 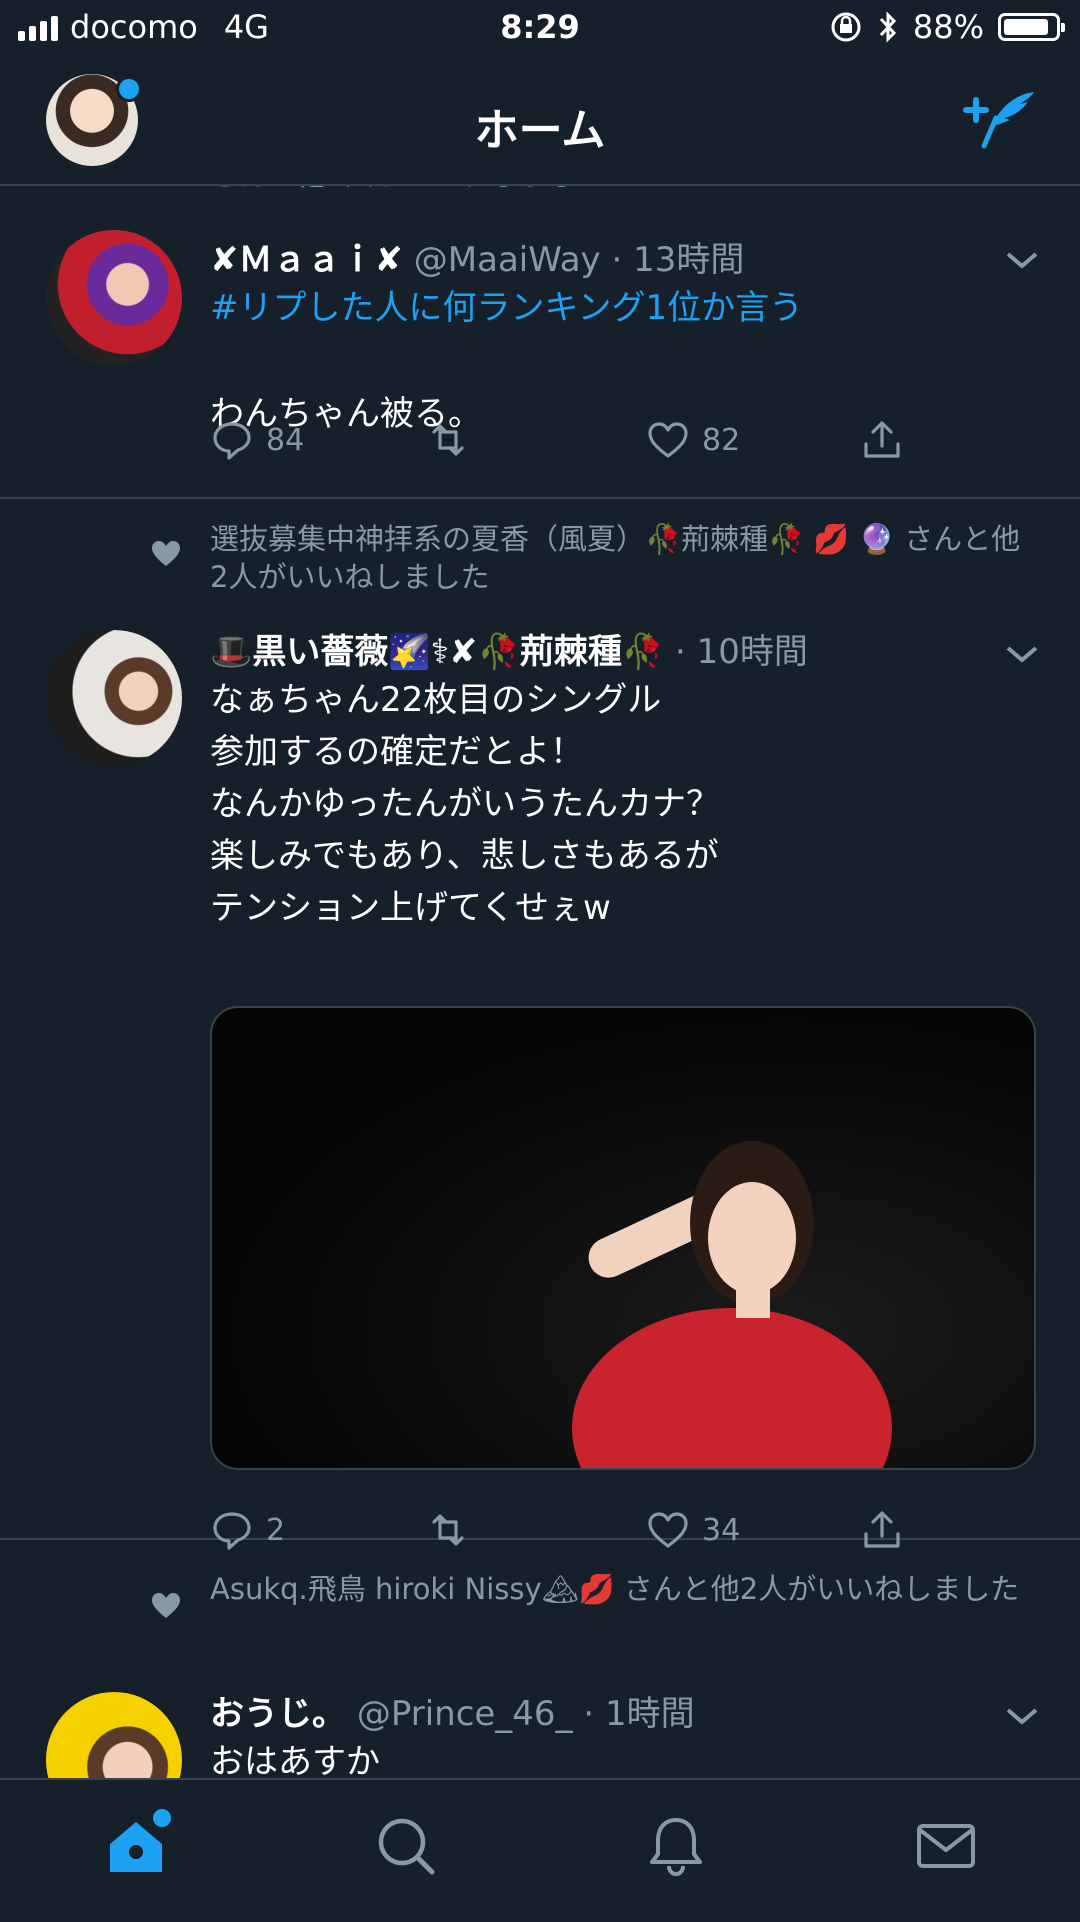 I want to click on battery-percent: 88%, so click(x=948, y=27).